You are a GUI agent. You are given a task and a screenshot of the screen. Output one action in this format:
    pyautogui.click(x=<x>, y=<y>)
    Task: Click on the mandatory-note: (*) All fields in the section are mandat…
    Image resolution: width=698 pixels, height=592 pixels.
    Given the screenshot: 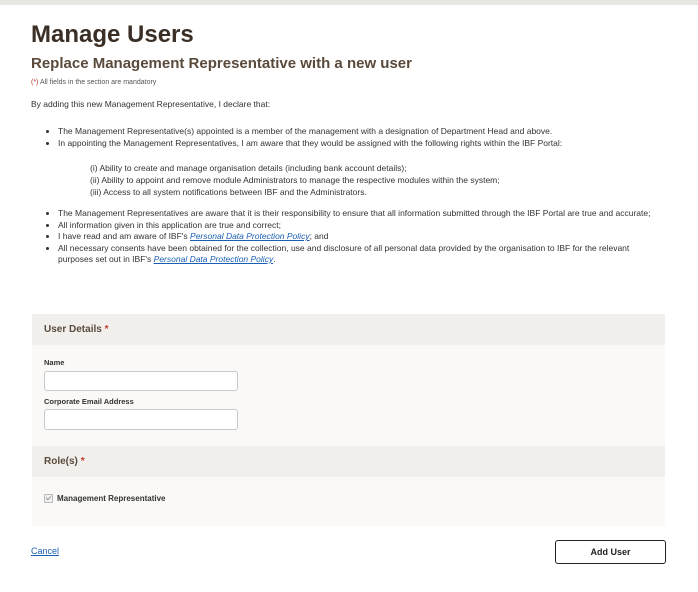 What is the action you would take?
    pyautogui.click(x=348, y=82)
    